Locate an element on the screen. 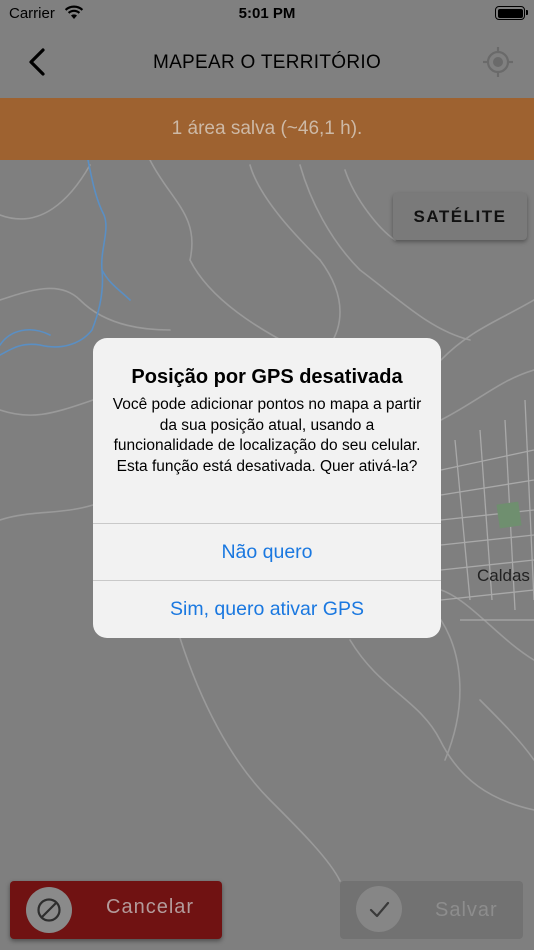  save-icon-circle is located at coordinates (379, 909).